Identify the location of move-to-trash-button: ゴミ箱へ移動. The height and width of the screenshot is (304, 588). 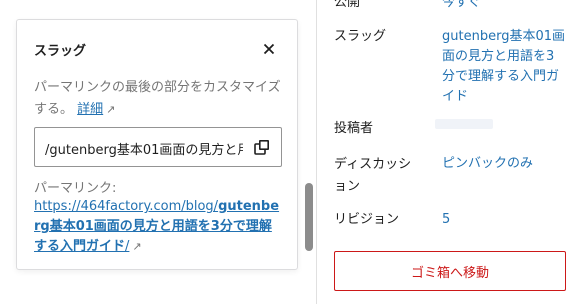
(450, 271).